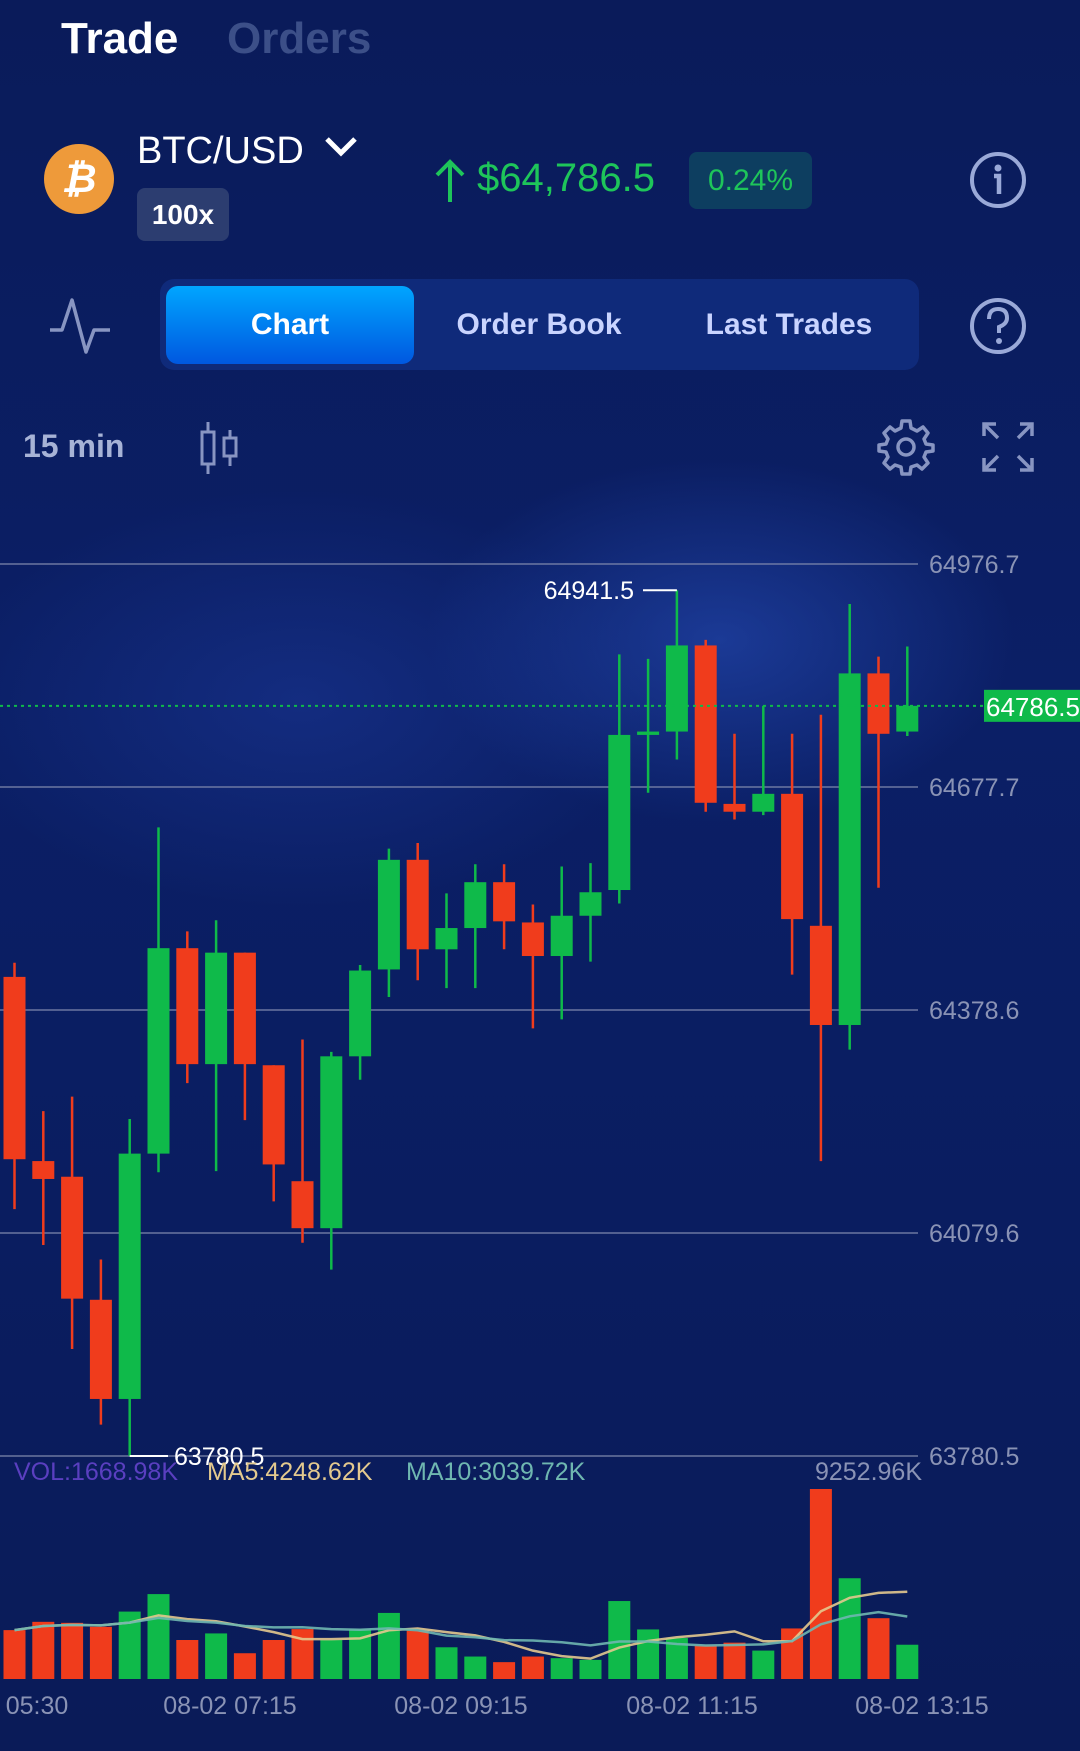 The width and height of the screenshot is (1080, 1751). Describe the element at coordinates (220, 151) in the screenshot. I see `pair-label: BTC/USD` at that location.